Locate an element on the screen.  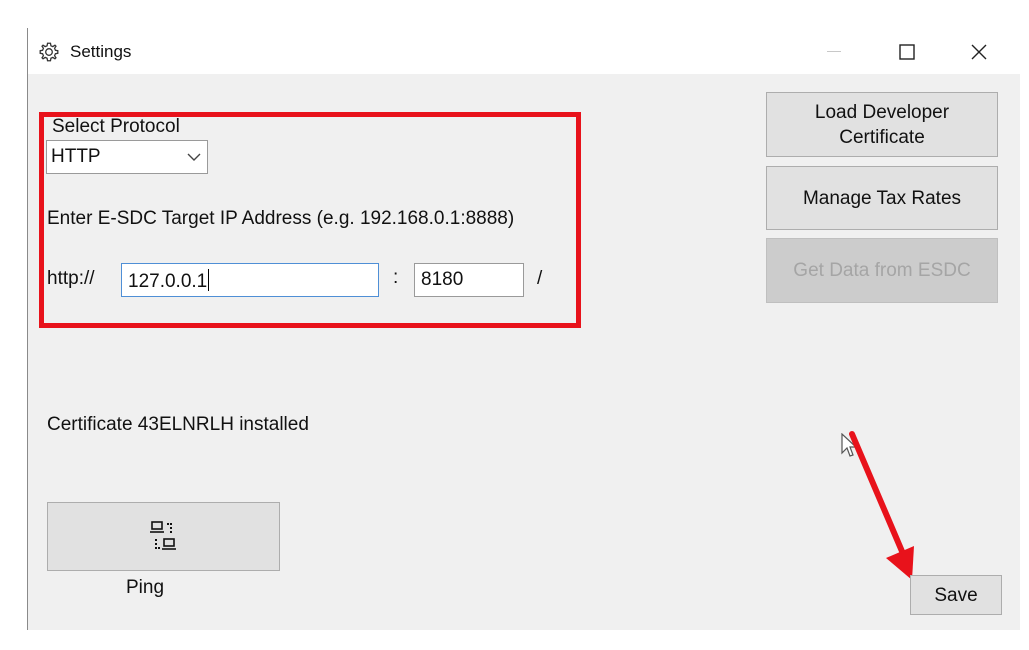
maximize-button is located at coordinates (907, 52).